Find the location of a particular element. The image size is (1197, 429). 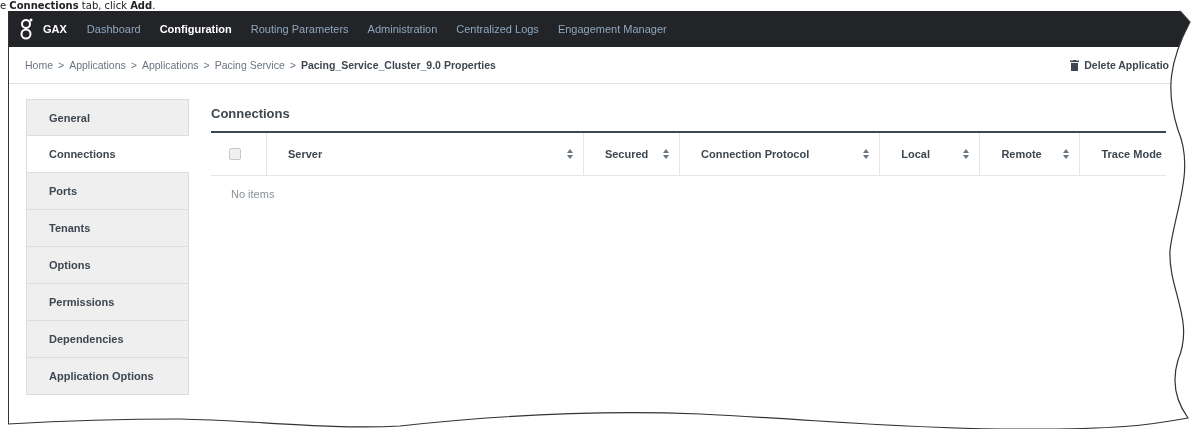

sidebar-tab: Options is located at coordinates (107, 265).